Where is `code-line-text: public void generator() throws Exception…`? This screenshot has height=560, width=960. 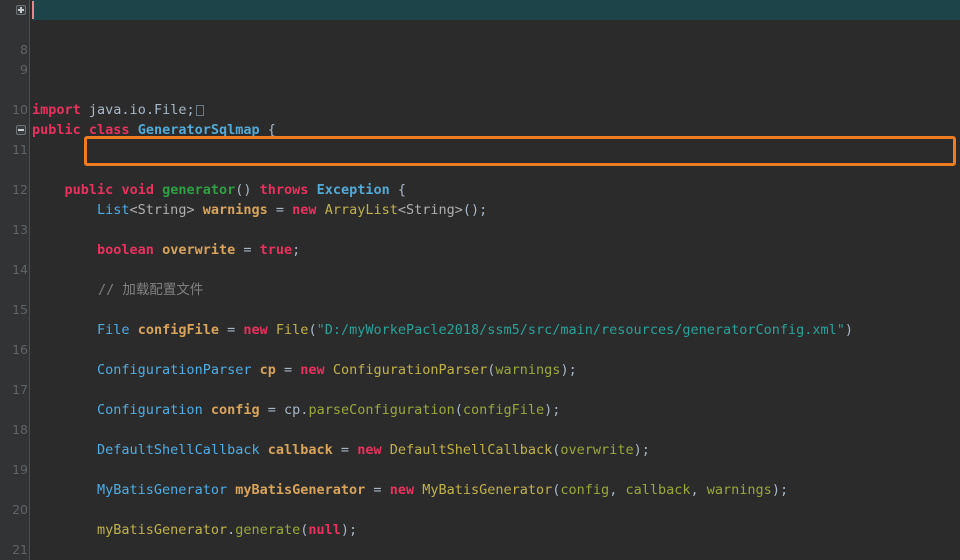 code-line-text: public void generator() throws Exception… is located at coordinates (235, 190).